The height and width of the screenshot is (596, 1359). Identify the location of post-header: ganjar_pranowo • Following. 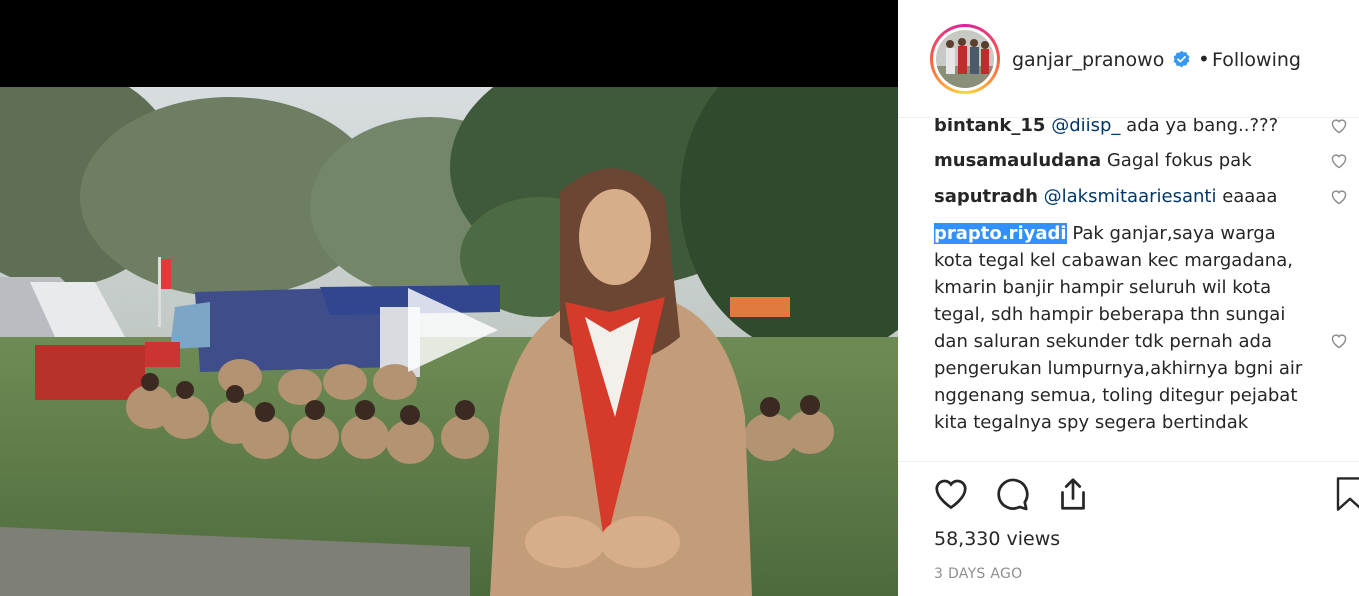
(1128, 59).